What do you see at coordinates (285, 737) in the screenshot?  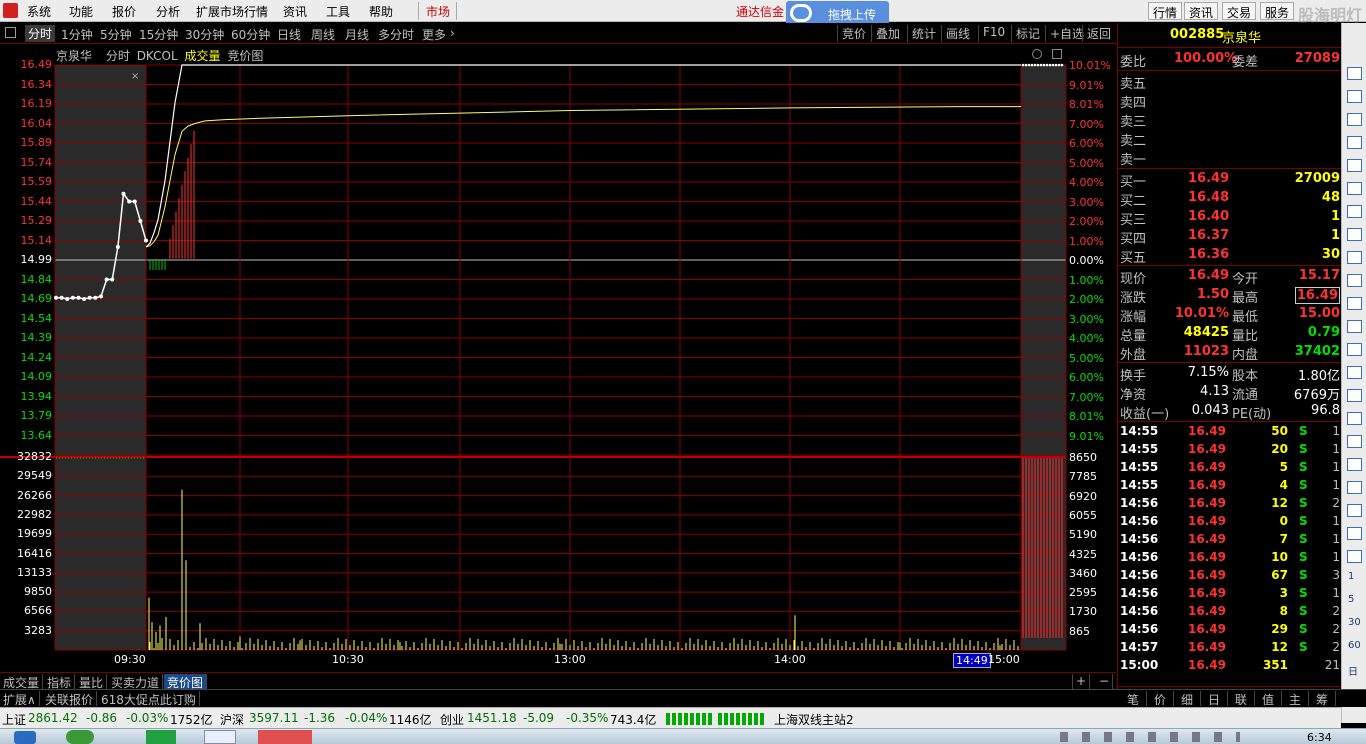 I see `tdx-taskbar-icon` at bounding box center [285, 737].